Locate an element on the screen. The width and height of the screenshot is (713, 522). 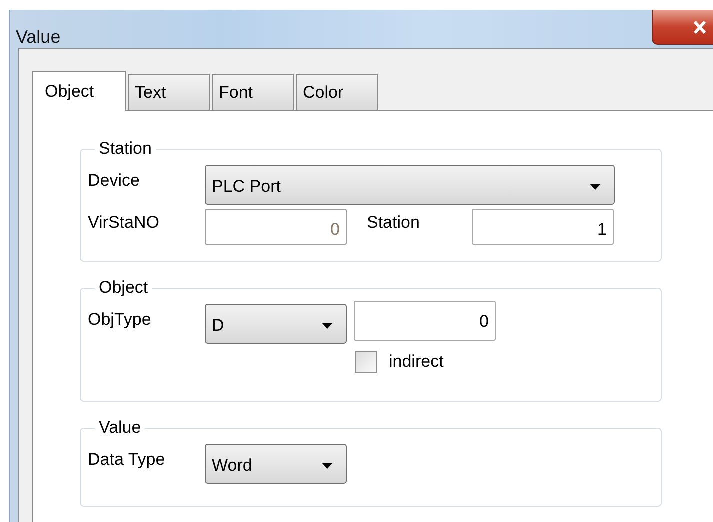
close-button is located at coordinates (682, 27).